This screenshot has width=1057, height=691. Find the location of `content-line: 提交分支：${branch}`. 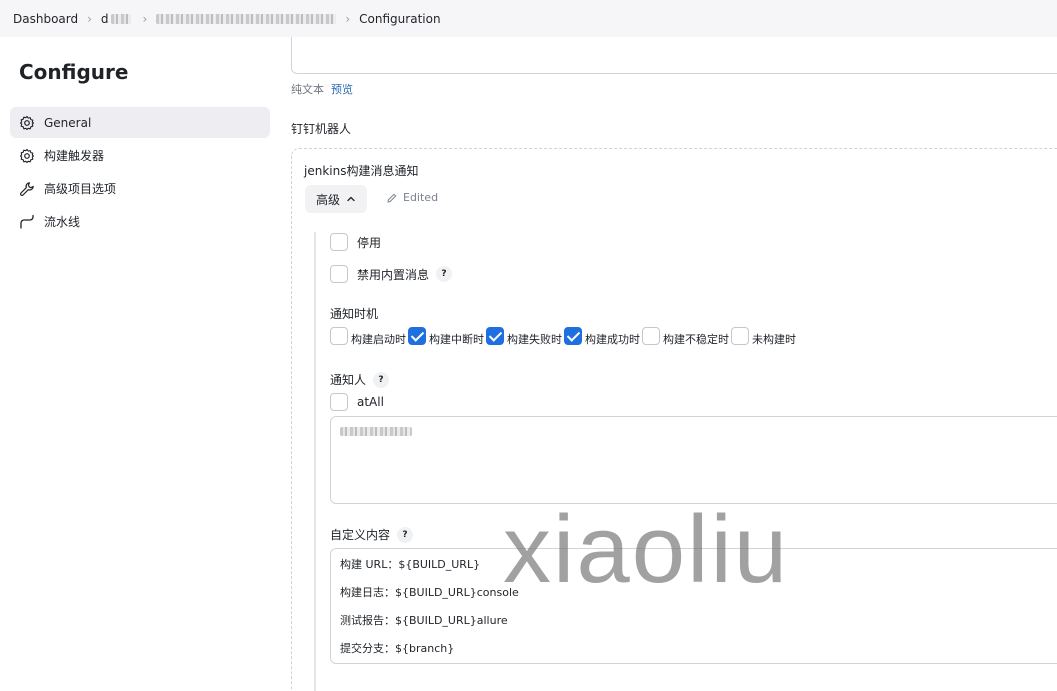

content-line: 提交分支：${branch} is located at coordinates (397, 648).